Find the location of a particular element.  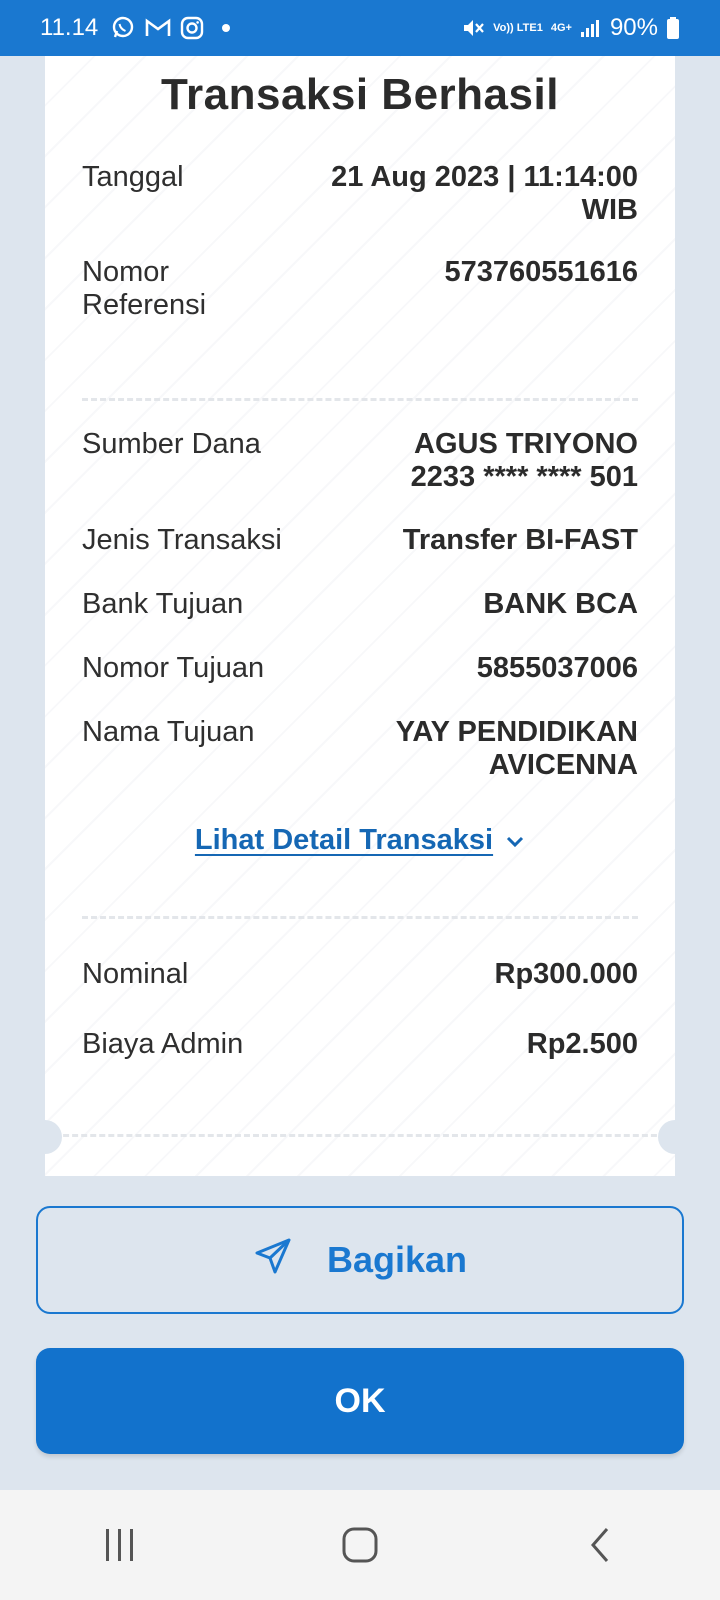

home-icon is located at coordinates (360, 1545).